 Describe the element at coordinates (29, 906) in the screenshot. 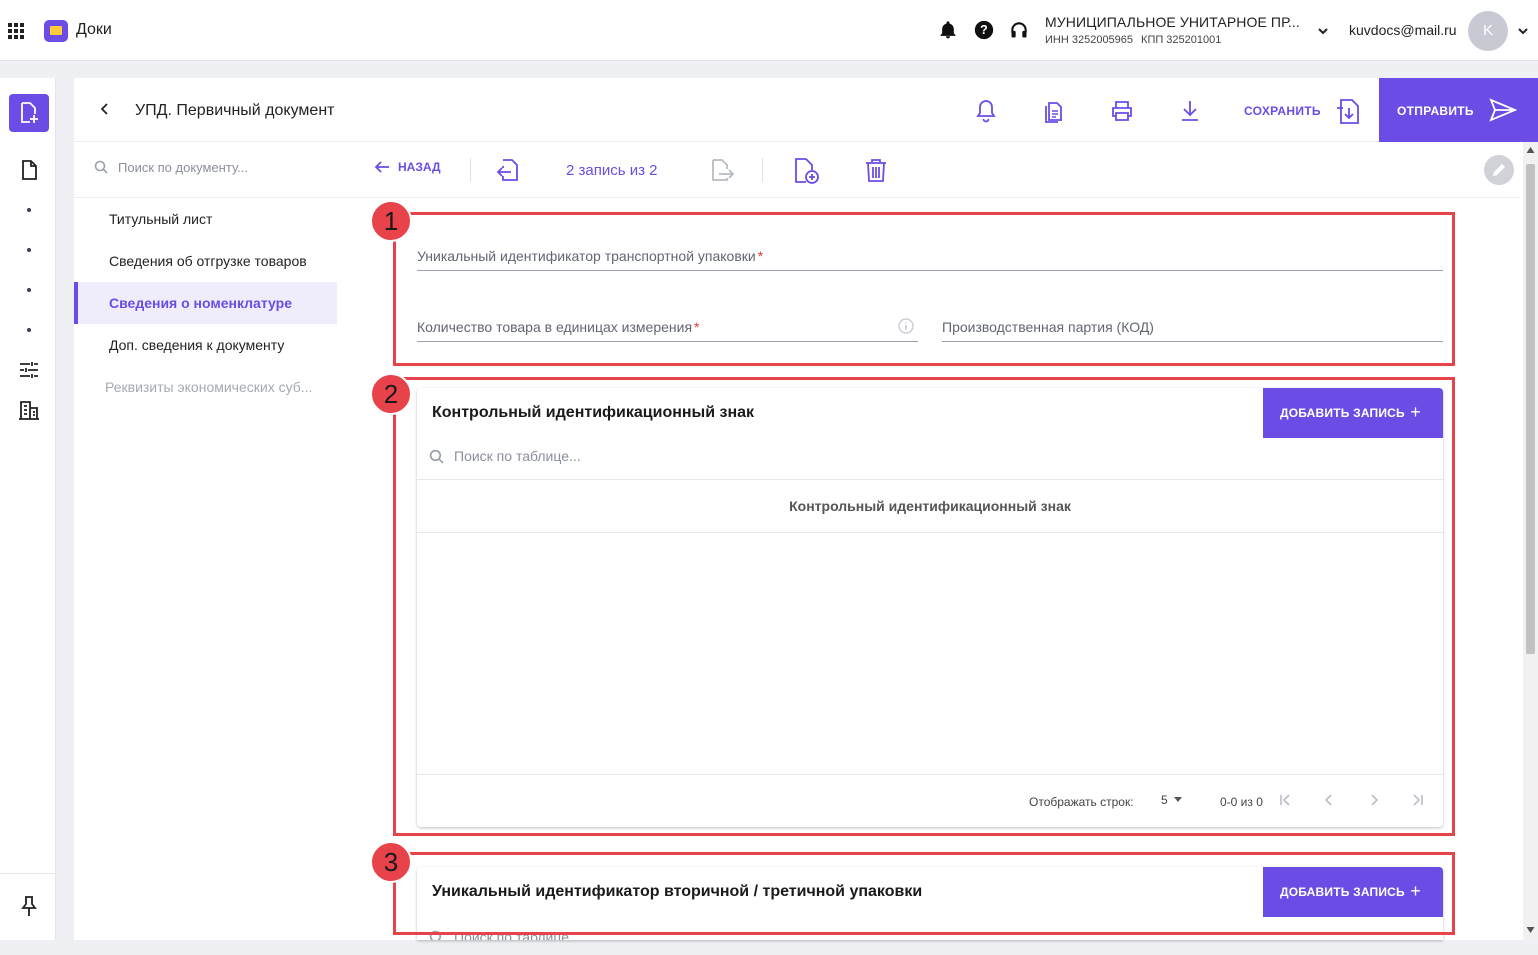

I see `pin-icon` at that location.